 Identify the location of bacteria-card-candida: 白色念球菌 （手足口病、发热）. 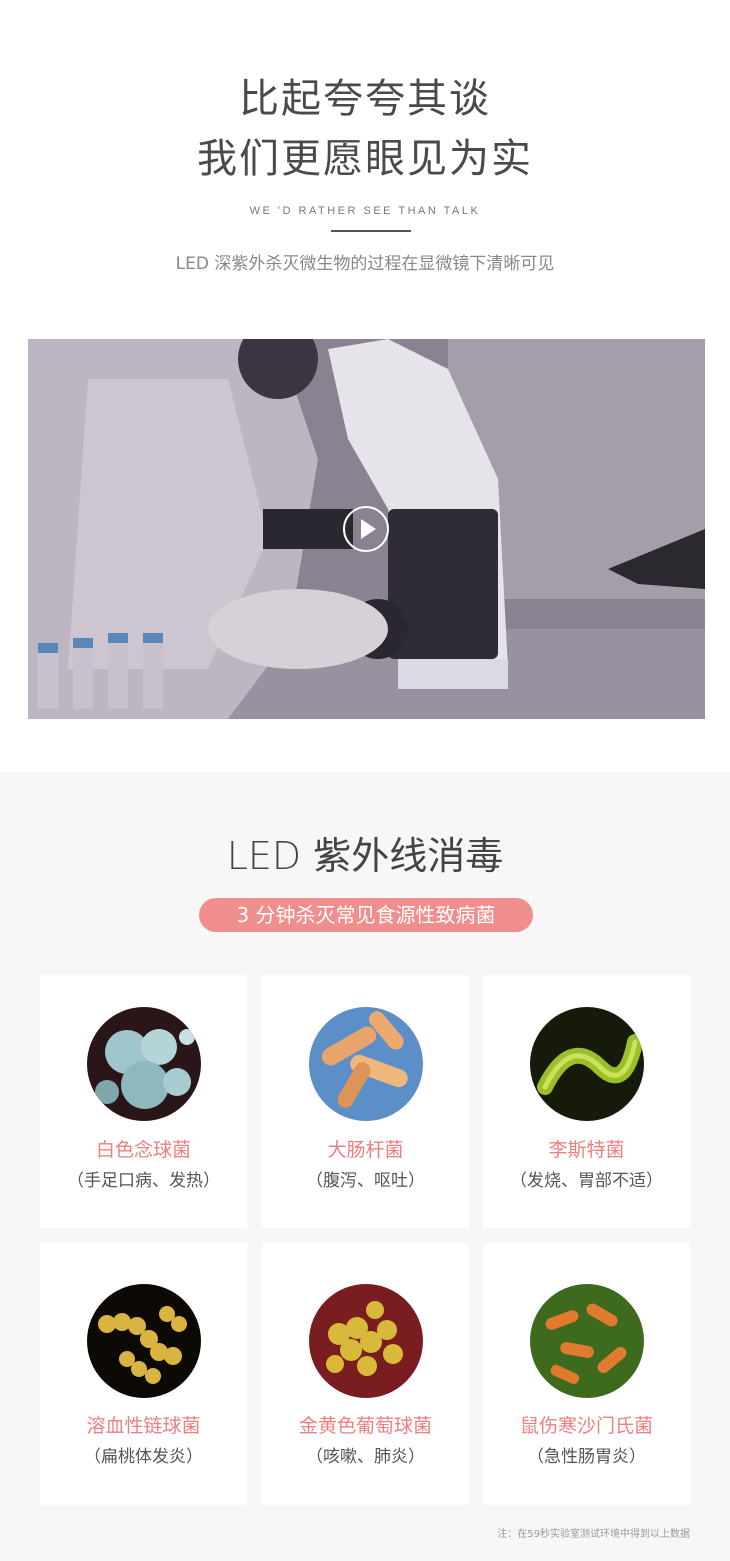
(143, 1101).